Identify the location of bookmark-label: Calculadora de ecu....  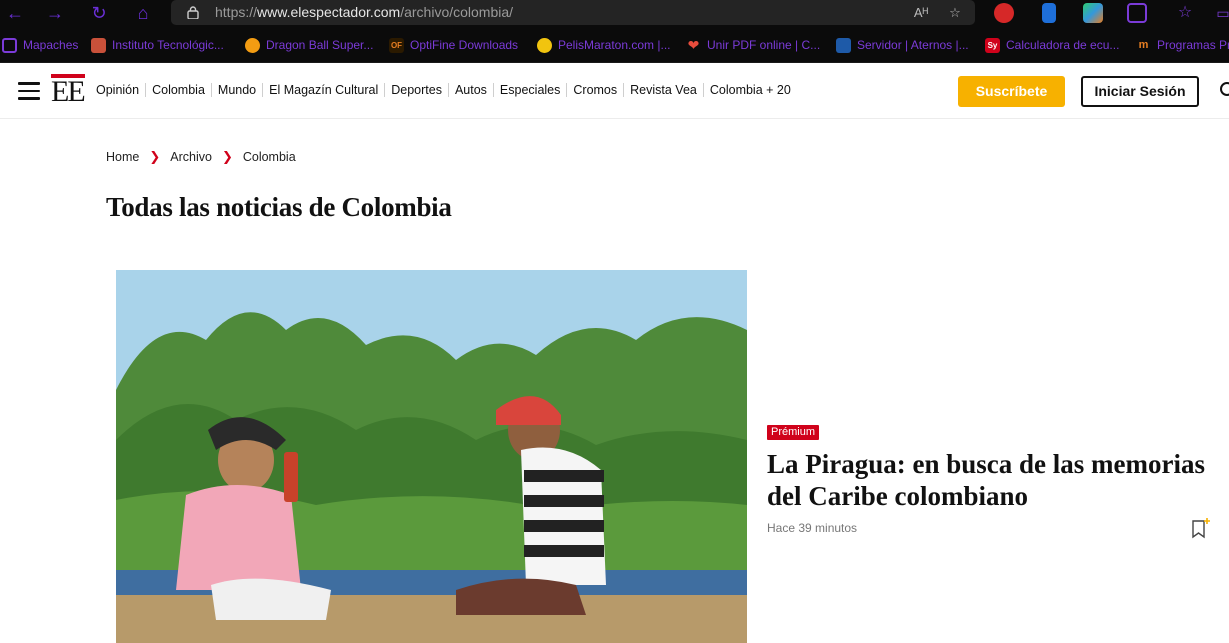
(1063, 45).